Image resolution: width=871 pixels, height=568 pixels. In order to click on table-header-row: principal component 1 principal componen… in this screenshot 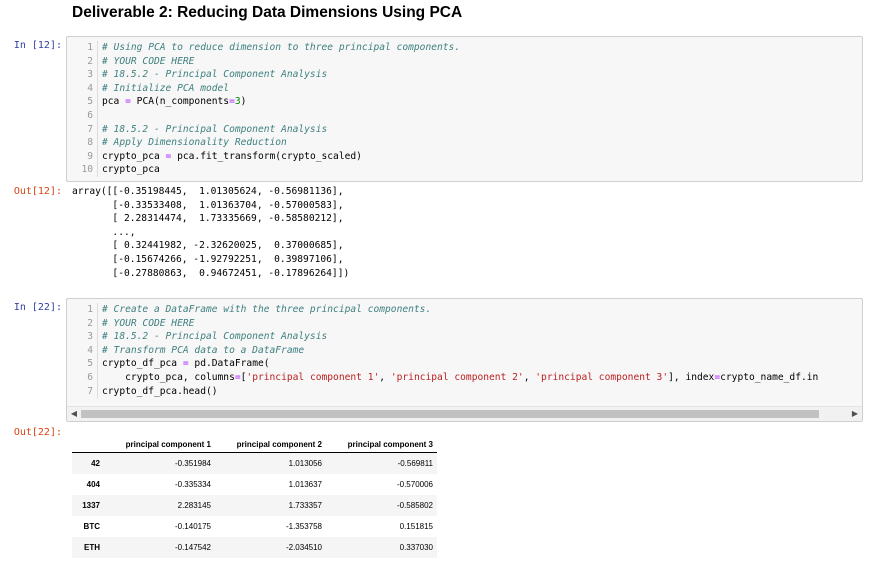, I will do `click(254, 444)`.